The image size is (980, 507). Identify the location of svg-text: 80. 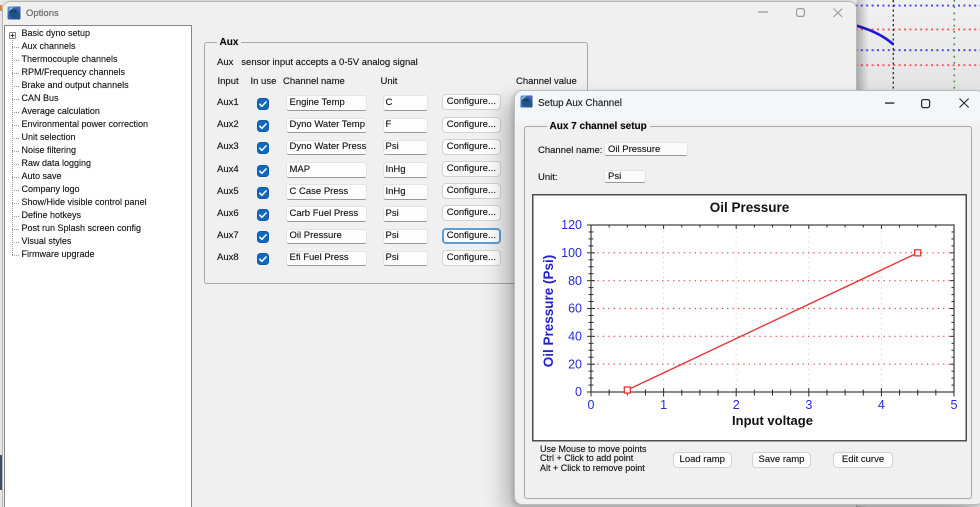
(575, 281).